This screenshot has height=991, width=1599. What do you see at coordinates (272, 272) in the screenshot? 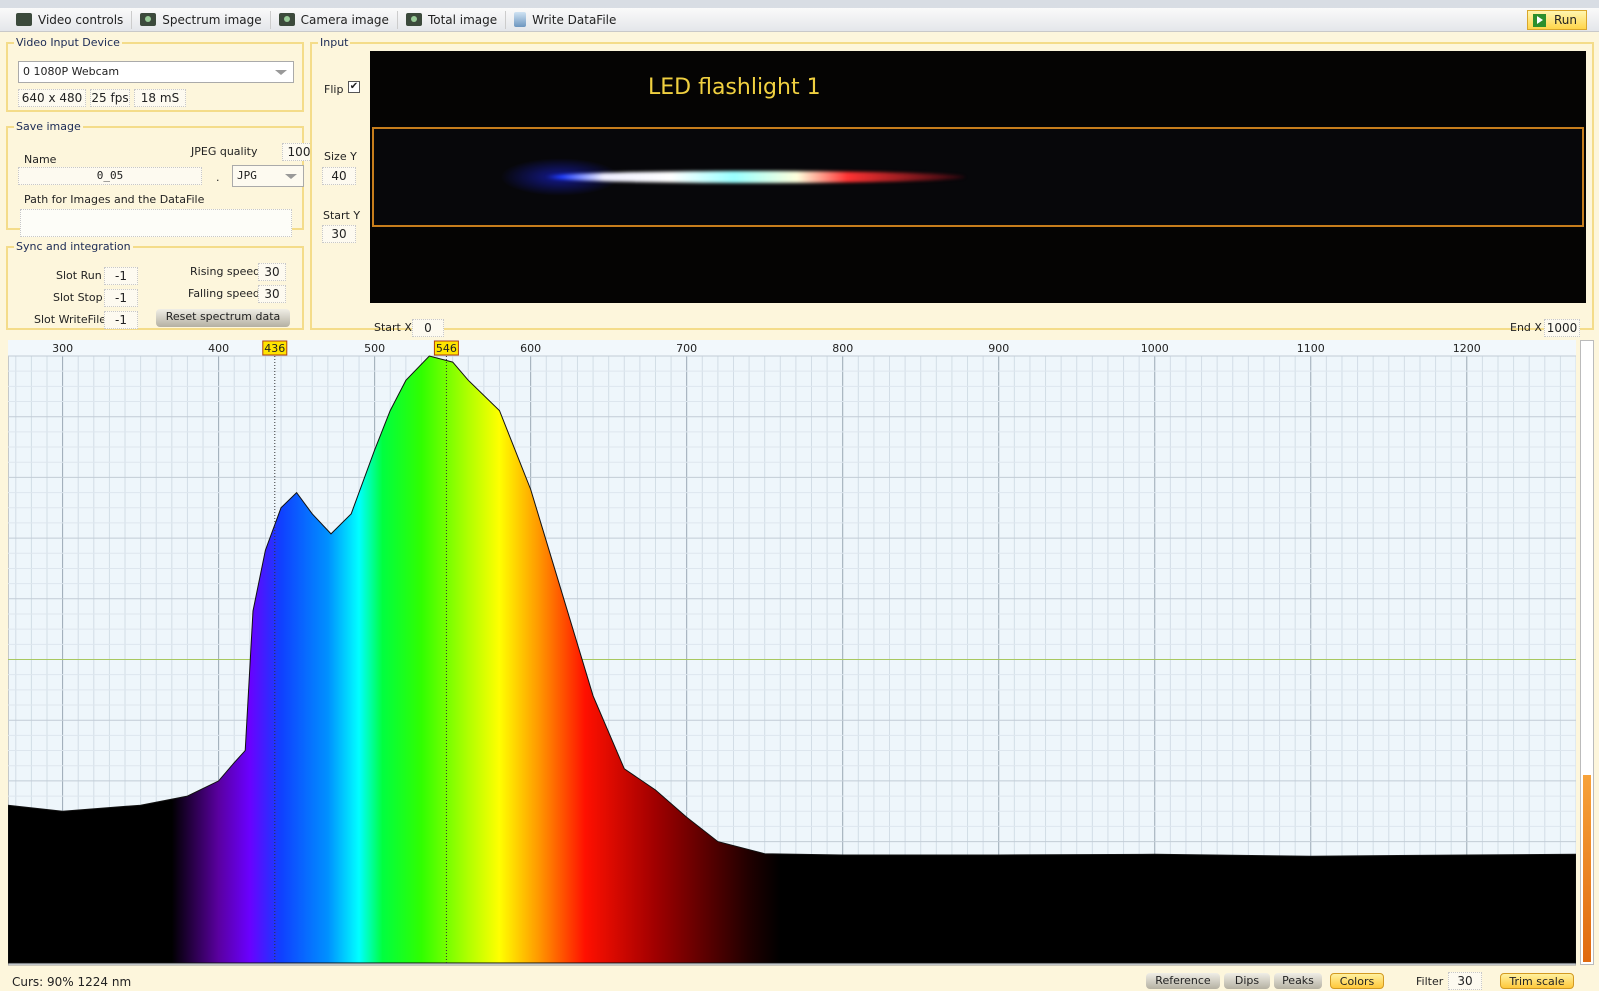
I see `rising-speed-input: 30` at bounding box center [272, 272].